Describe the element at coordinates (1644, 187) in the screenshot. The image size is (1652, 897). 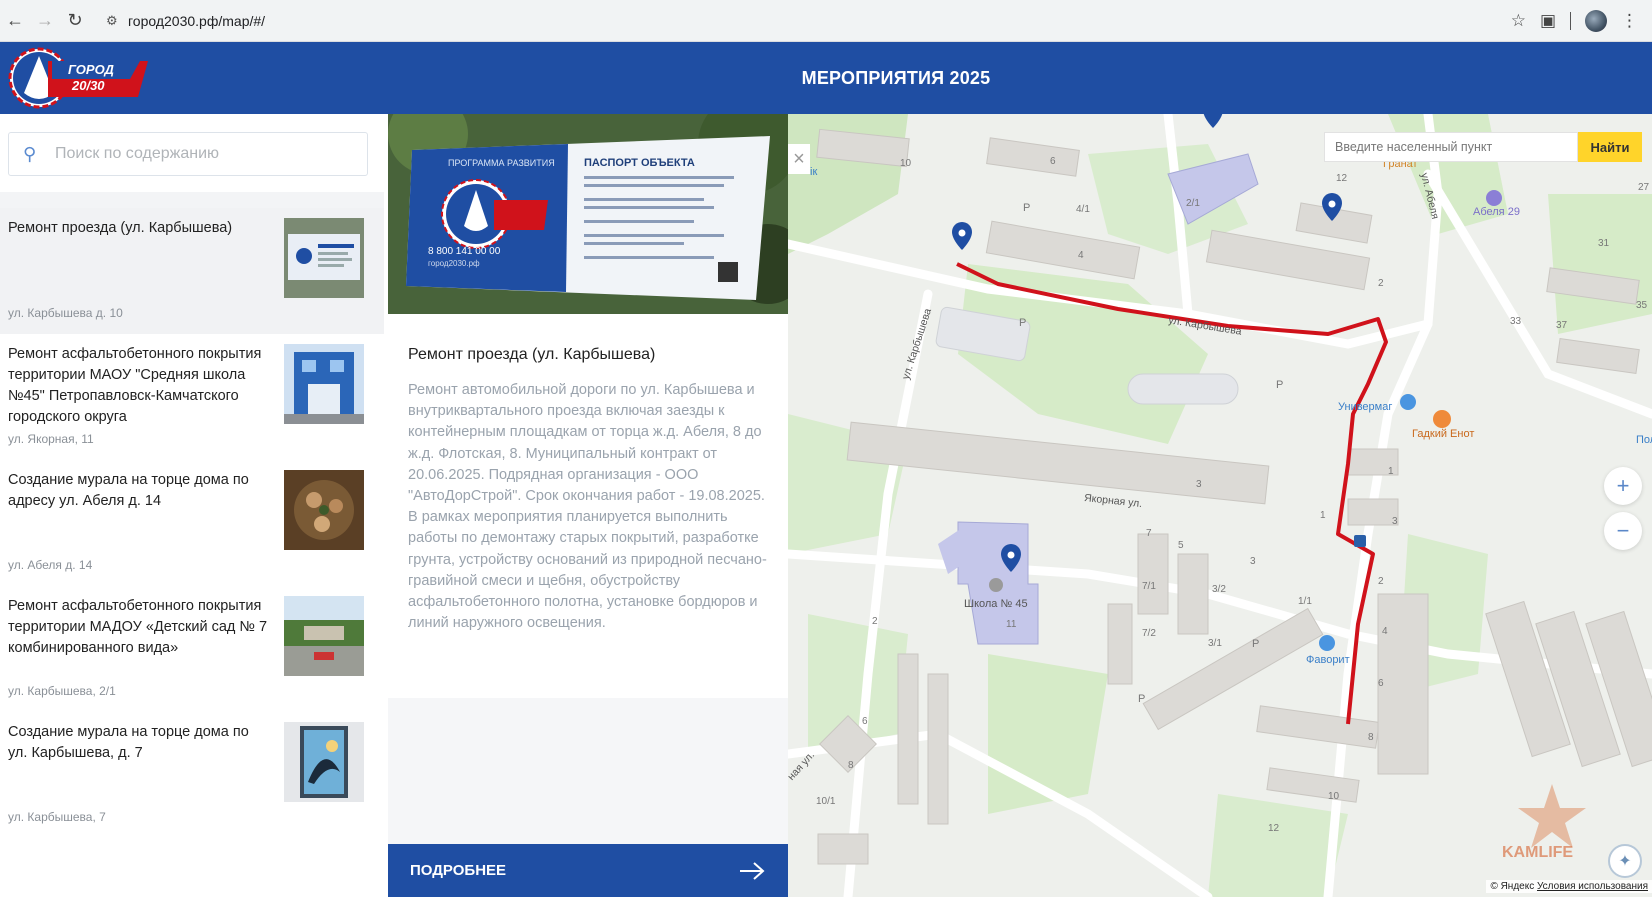
I see `svg-text: 27` at that location.